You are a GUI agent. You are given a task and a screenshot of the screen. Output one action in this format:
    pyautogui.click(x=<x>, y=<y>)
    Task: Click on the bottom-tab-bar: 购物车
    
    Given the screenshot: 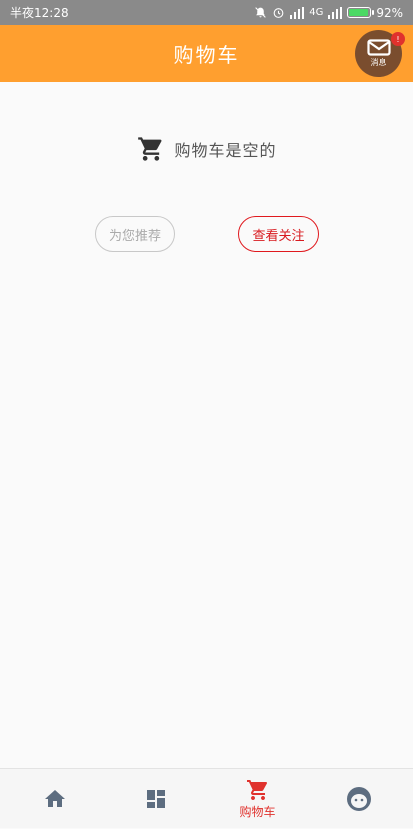 What is the action you would take?
    pyautogui.click(x=206, y=798)
    